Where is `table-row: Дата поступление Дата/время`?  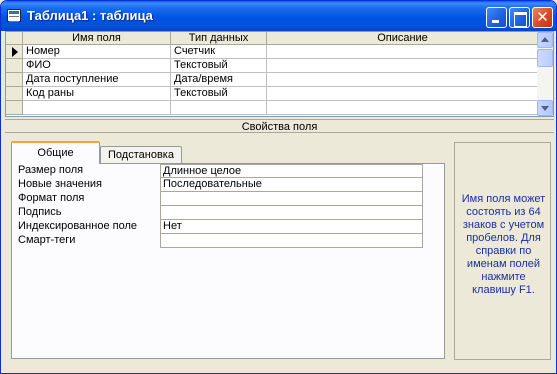
table-row: Дата поступление Дата/время is located at coordinates (272, 80).